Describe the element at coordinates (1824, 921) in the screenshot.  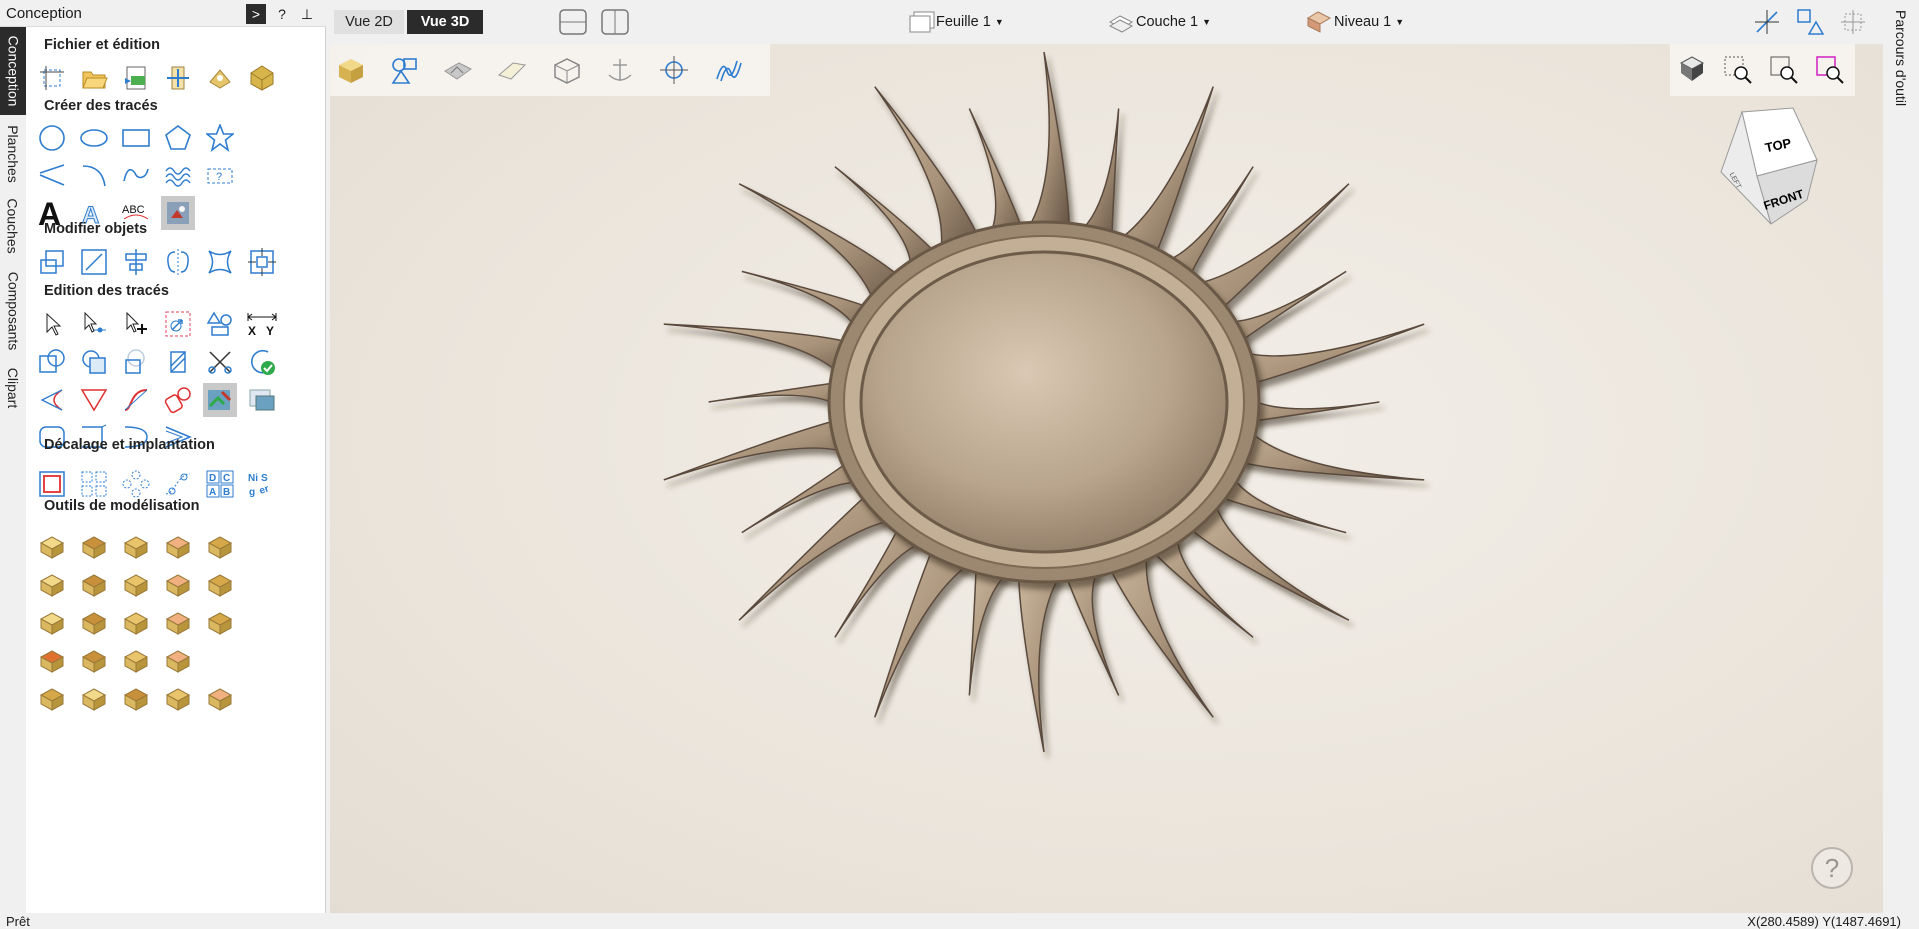
I see `cursor-coordinates: X(280.4589) Y(1487.4691)` at that location.